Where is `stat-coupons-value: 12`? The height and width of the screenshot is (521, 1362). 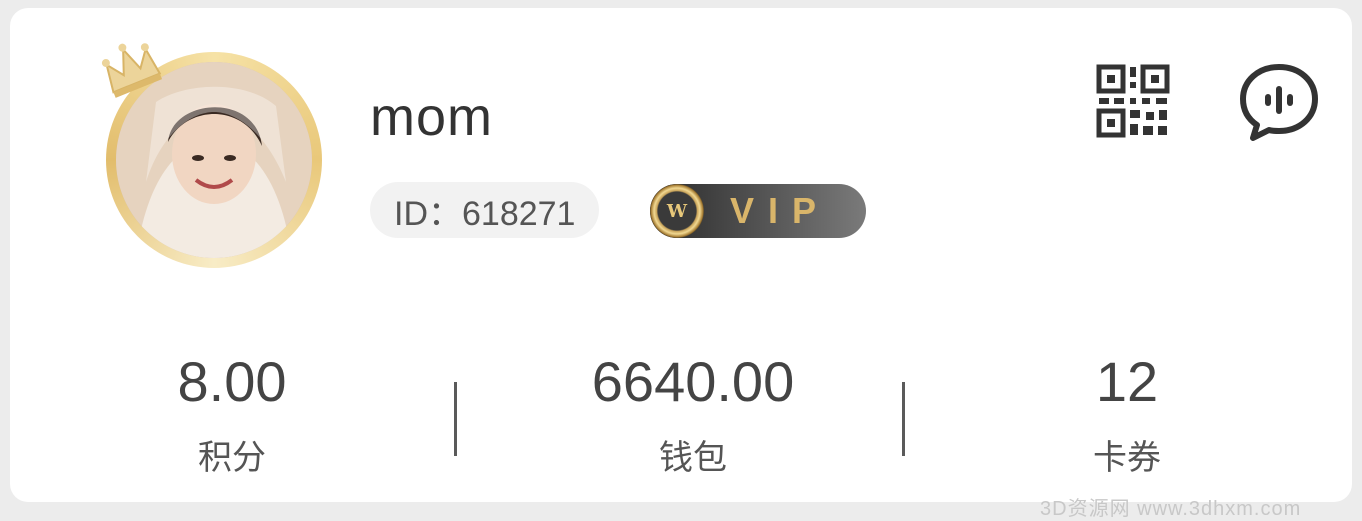 stat-coupons-value: 12 is located at coordinates (1127, 381).